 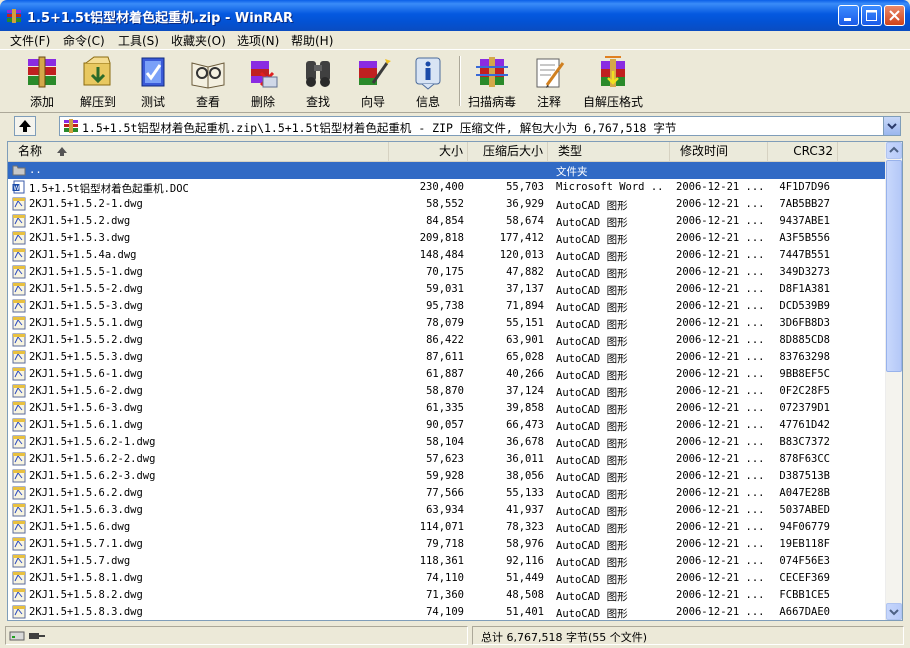 I want to click on cell-size: 74,110, so click(x=445, y=578).